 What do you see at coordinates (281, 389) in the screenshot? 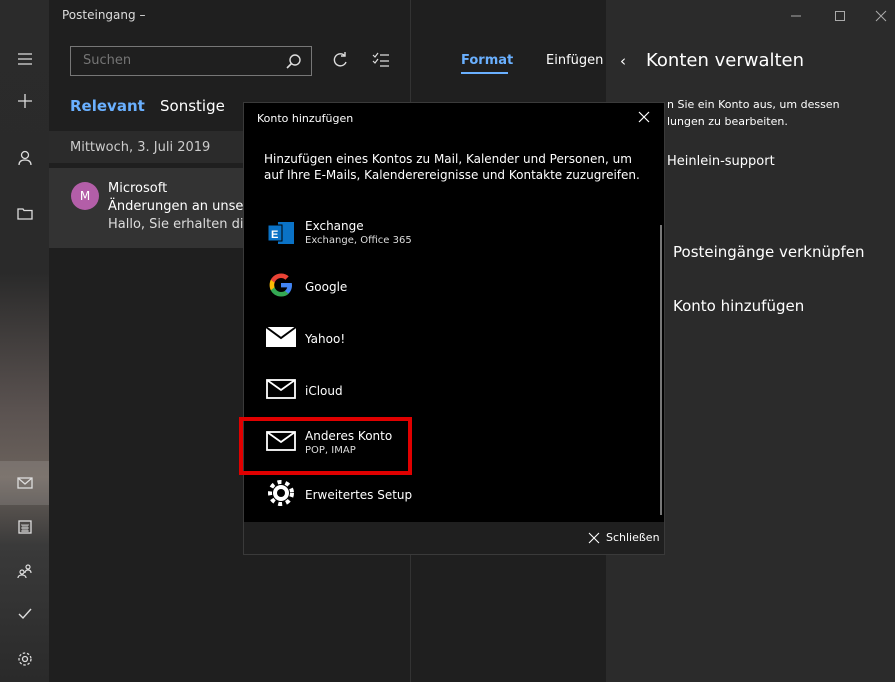
I see `icloud-mail-icon` at bounding box center [281, 389].